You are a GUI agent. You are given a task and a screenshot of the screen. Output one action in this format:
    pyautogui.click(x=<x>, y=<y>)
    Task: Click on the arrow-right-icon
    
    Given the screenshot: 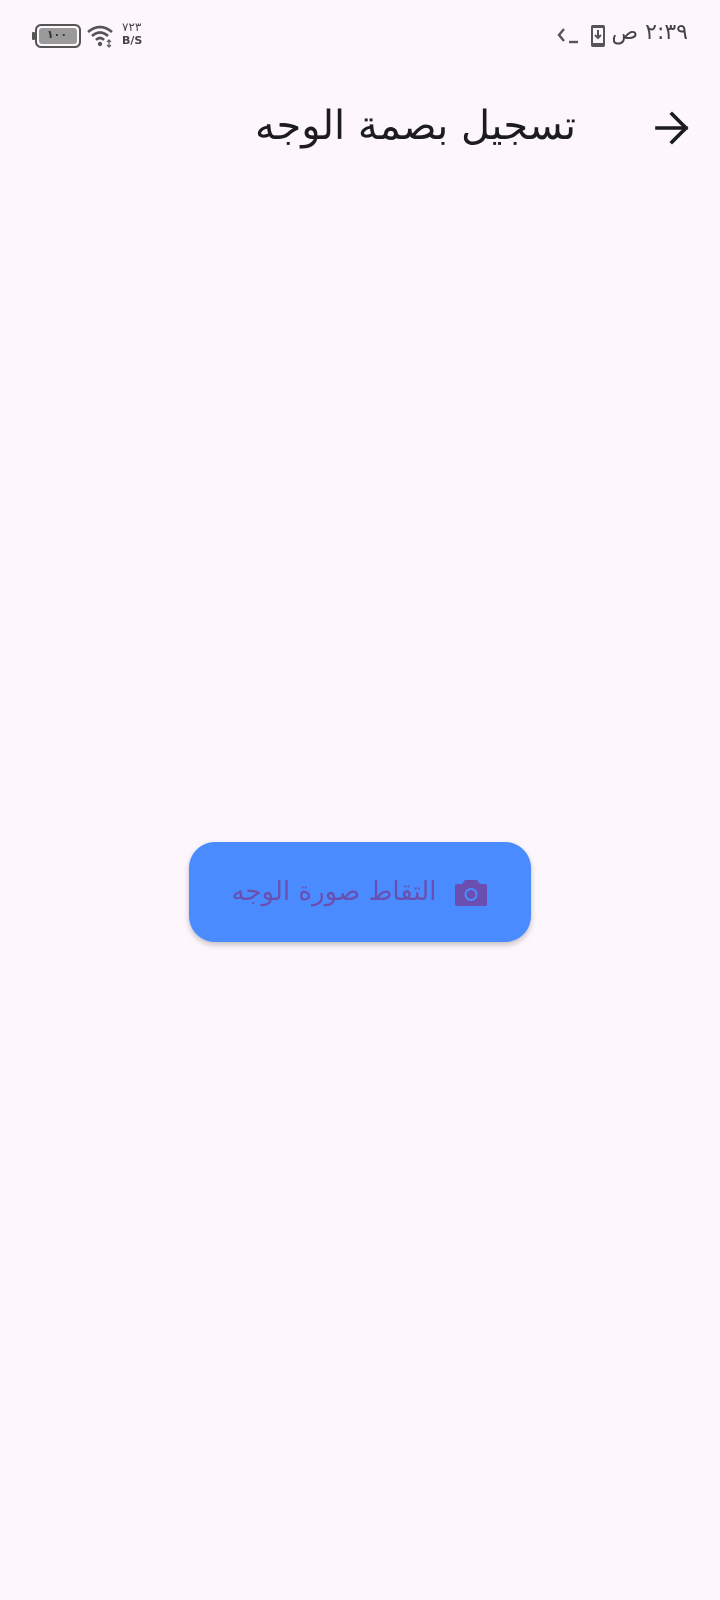 What is the action you would take?
    pyautogui.click(x=672, y=128)
    